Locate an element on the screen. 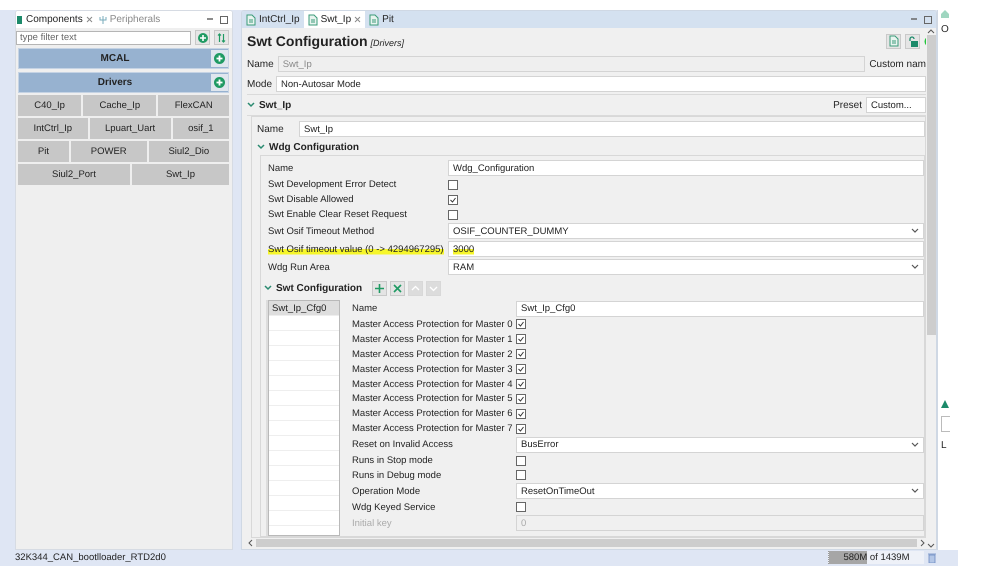  text-field: Swt_Ip_Cfg0 is located at coordinates (720, 308).